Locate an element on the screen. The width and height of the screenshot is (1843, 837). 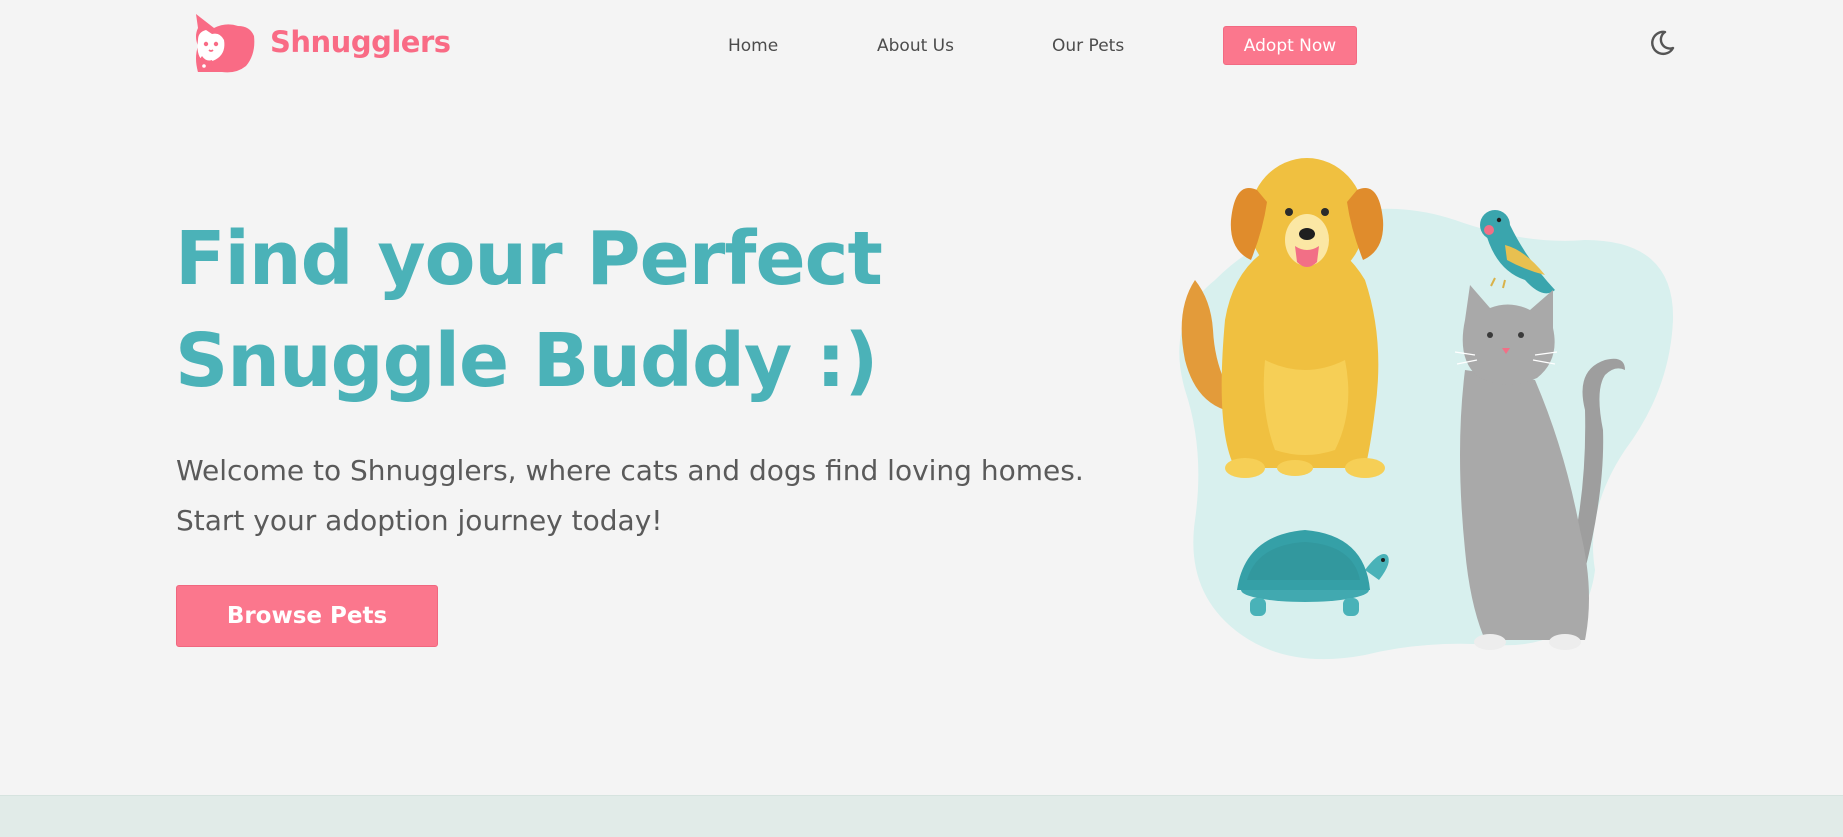
next-section-strip is located at coordinates (921, 816).